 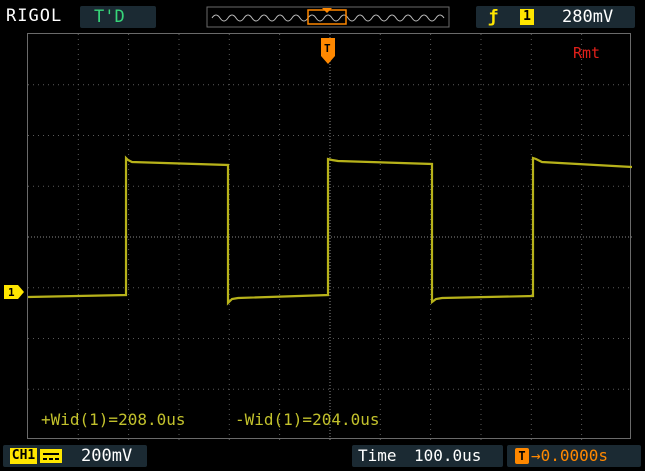 What do you see at coordinates (327, 48) in the screenshot?
I see `trigger-marker-label: T` at bounding box center [327, 48].